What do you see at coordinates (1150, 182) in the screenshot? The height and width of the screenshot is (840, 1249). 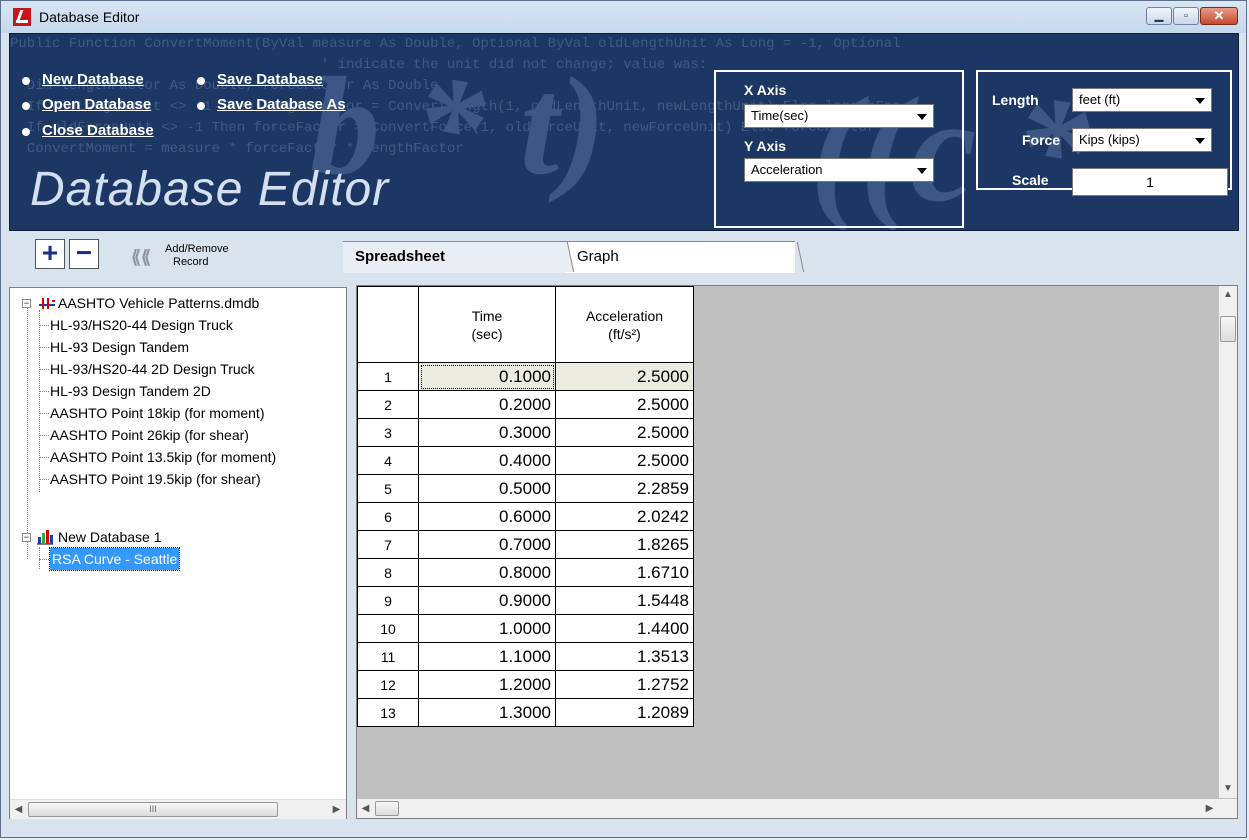 I see `scale-input: 1` at bounding box center [1150, 182].